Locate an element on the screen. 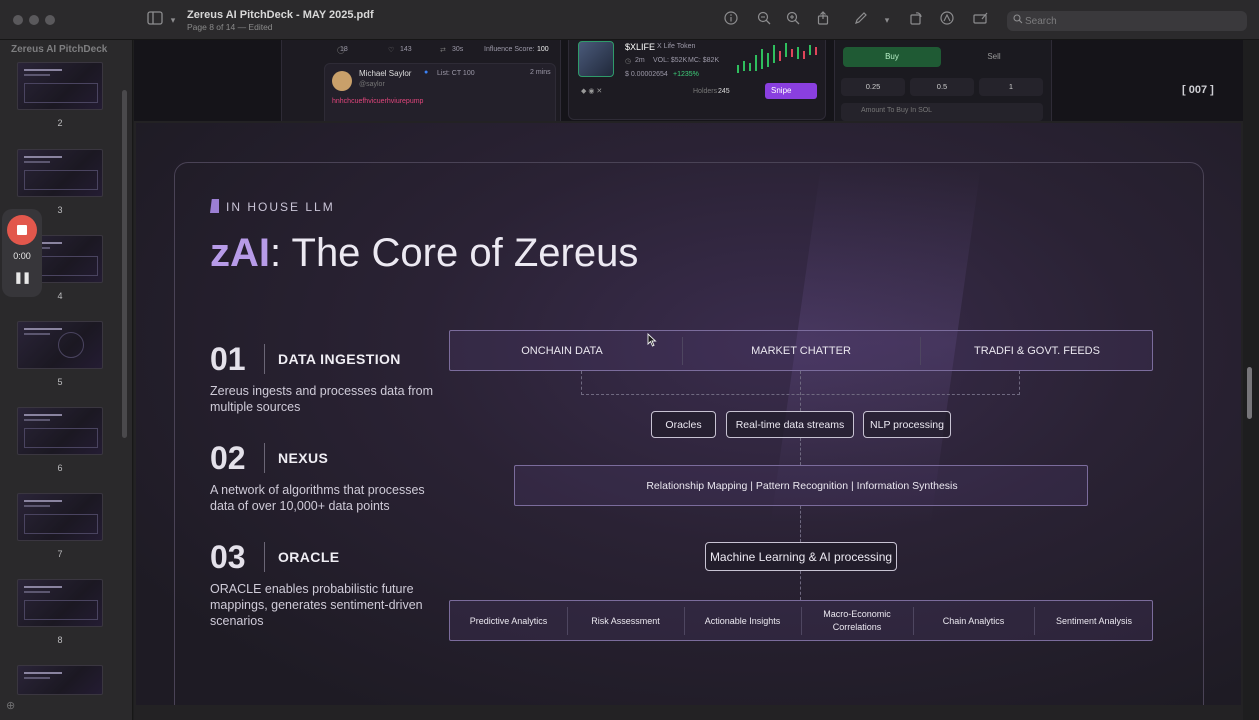 The height and width of the screenshot is (720, 1259). influence-score: 100 is located at coordinates (543, 49).